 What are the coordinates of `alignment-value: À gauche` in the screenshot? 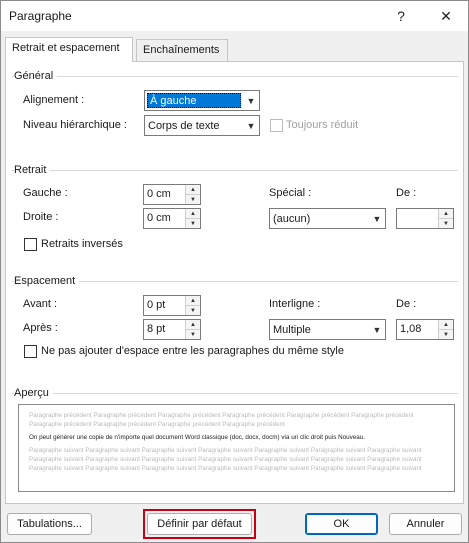 It's located at (194, 100).